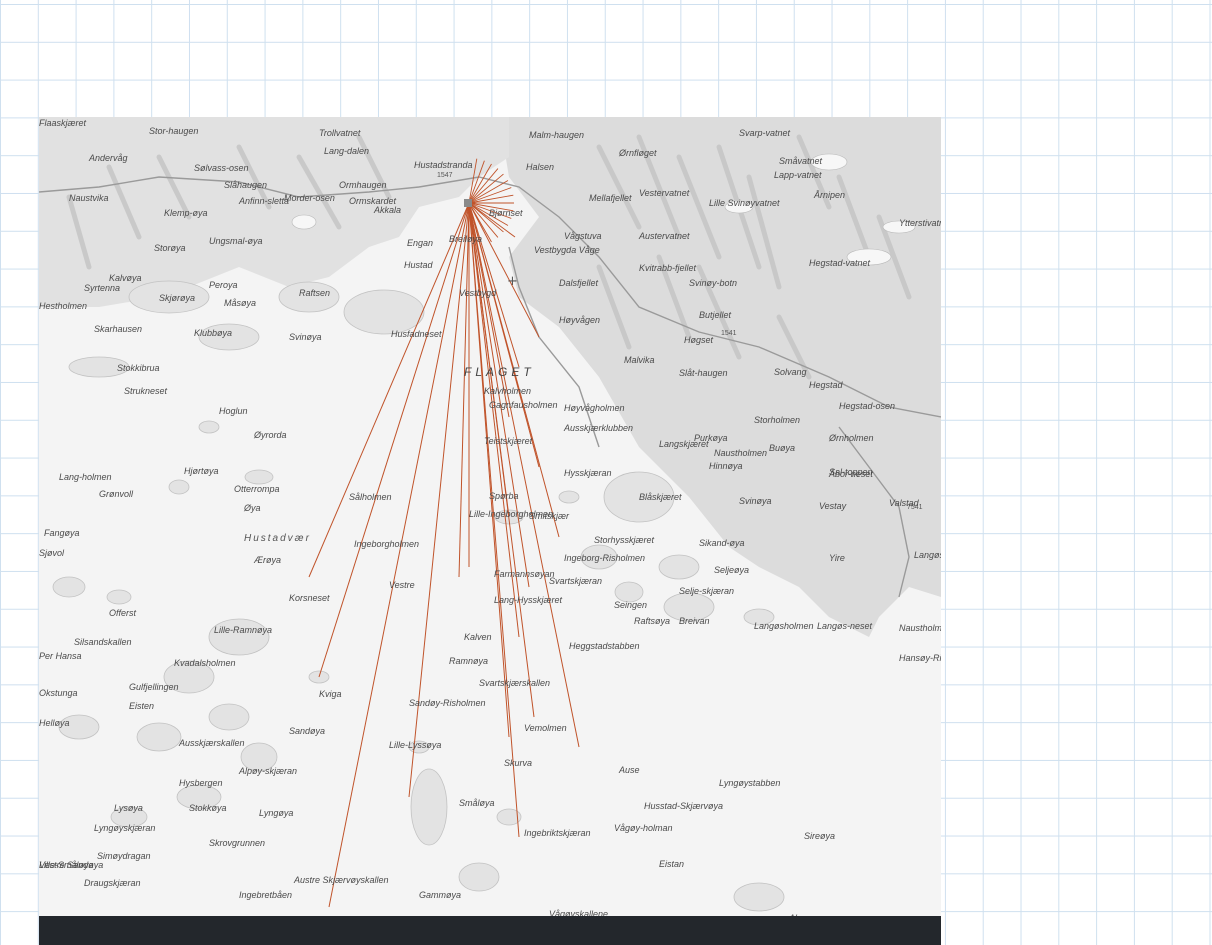  What do you see at coordinates (170, 248) in the screenshot?
I see `place-label: Storøya` at bounding box center [170, 248].